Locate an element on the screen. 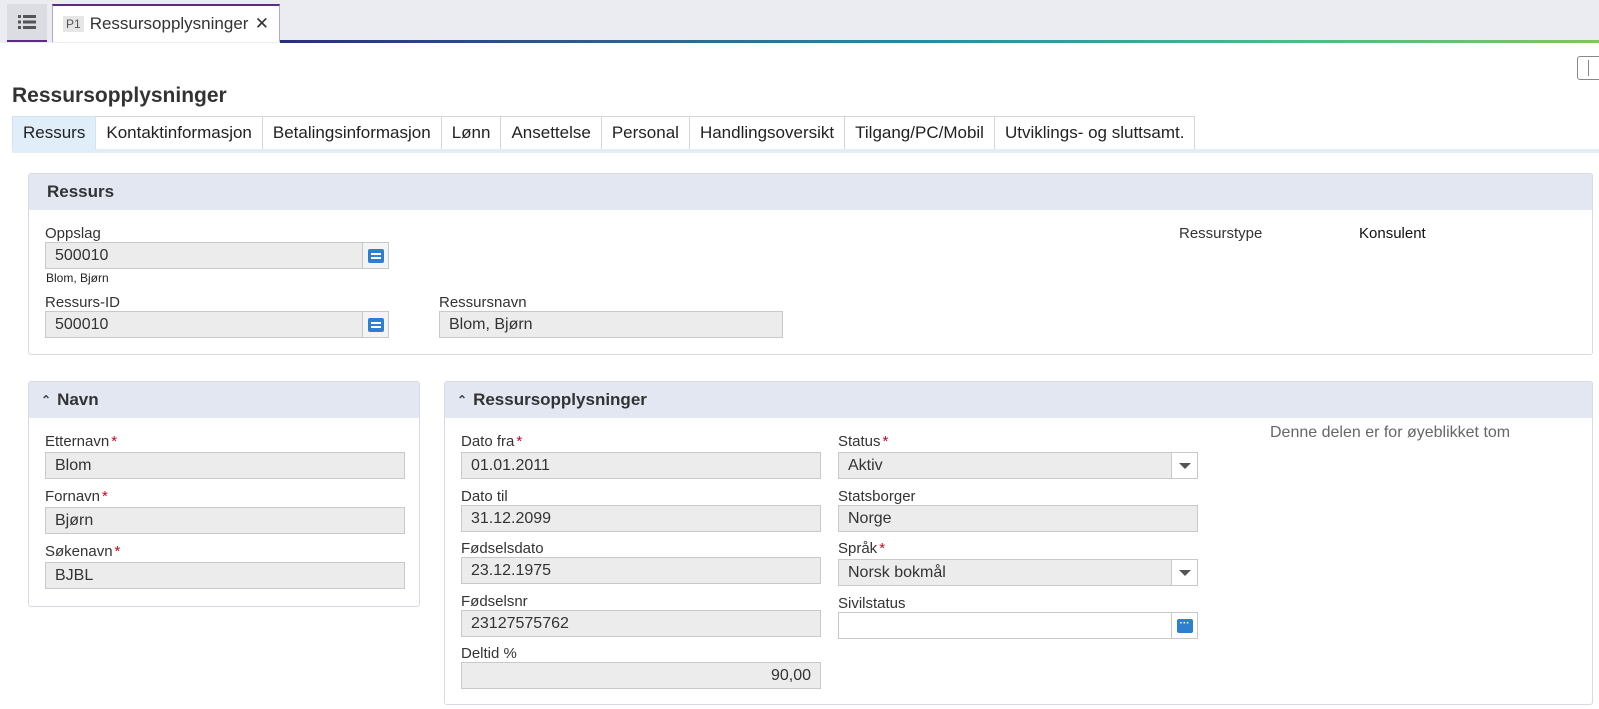 The height and width of the screenshot is (709, 1599). etternavn-field: Blom is located at coordinates (225, 465).